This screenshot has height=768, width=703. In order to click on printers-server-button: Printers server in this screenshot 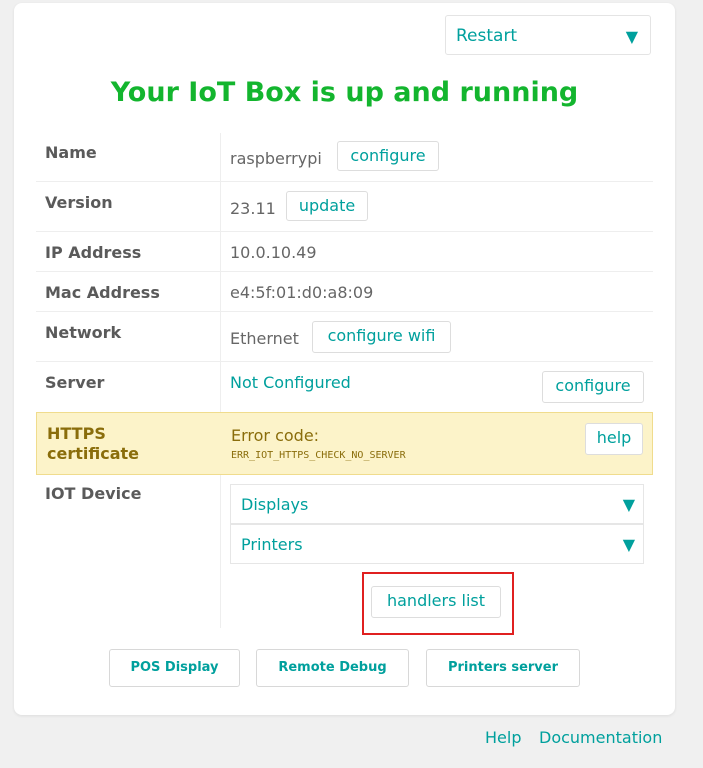, I will do `click(503, 668)`.